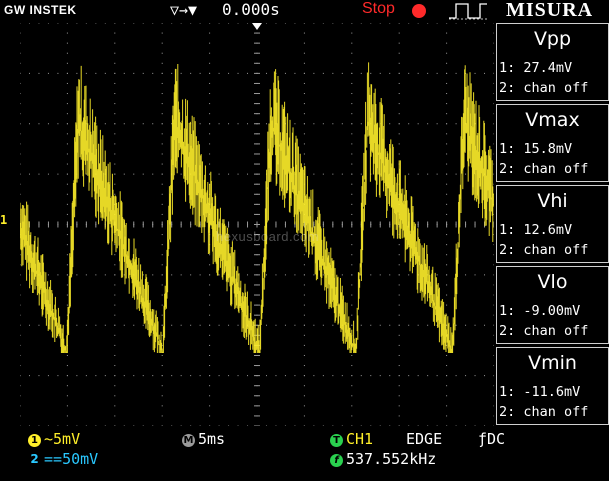 The height and width of the screenshot is (481, 609). I want to click on timebase-readout: M 5ms, so click(203, 439).